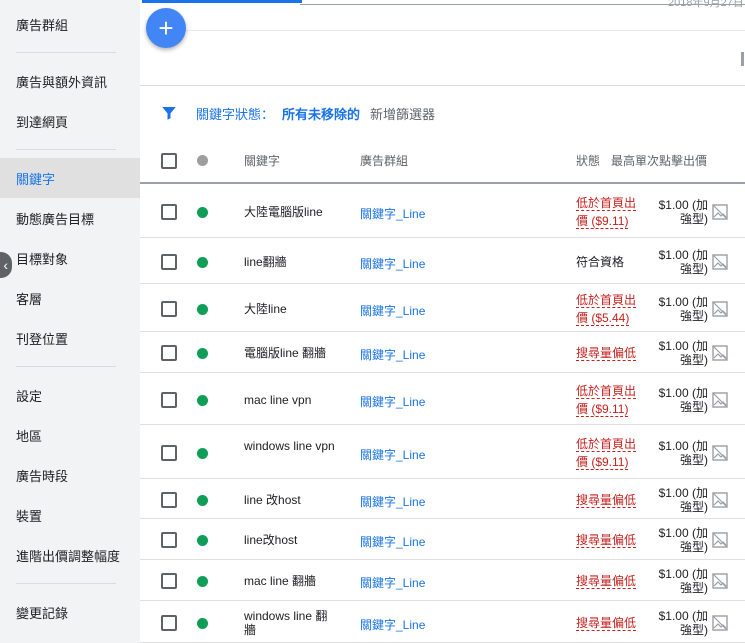 This screenshot has width=745, height=643. What do you see at coordinates (291, 400) in the screenshot?
I see `keyword-text: mac line vpn` at bounding box center [291, 400].